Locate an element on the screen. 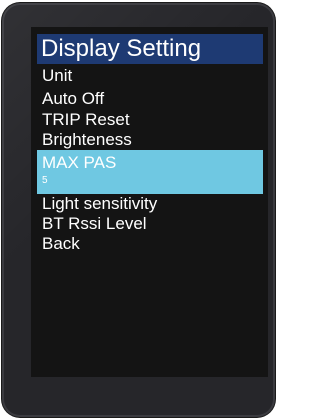 This screenshot has width=320, height=420. menu-item-back: Back is located at coordinates (150, 244).